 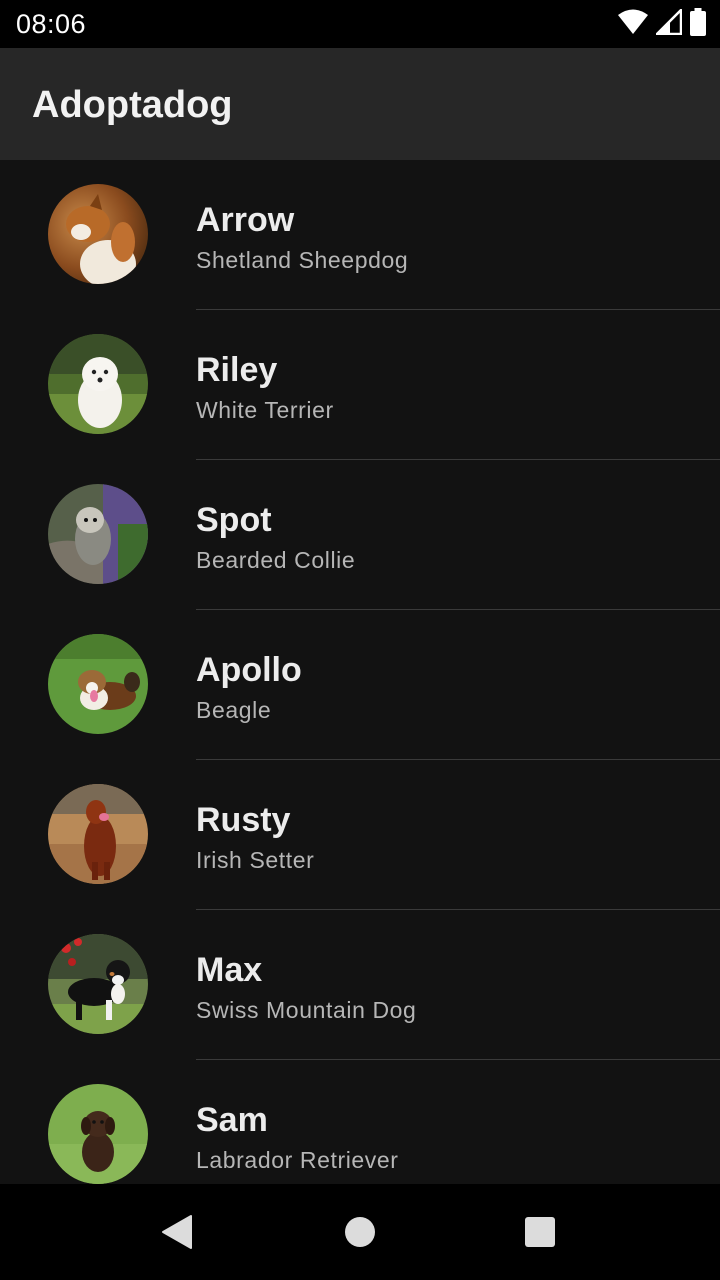 I want to click on recents-button, so click(x=540, y=1232).